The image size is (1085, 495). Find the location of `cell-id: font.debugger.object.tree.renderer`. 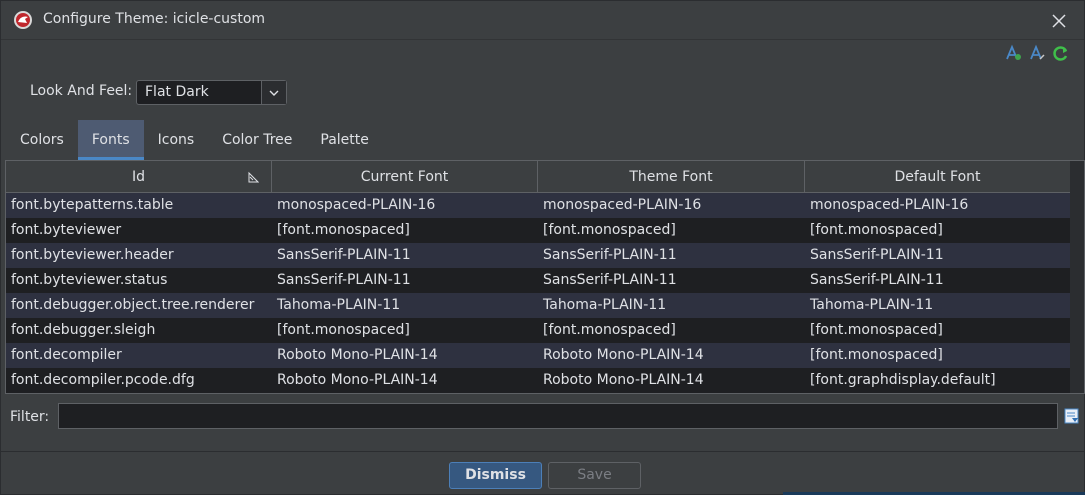

cell-id: font.debugger.object.tree.renderer is located at coordinates (133, 305).